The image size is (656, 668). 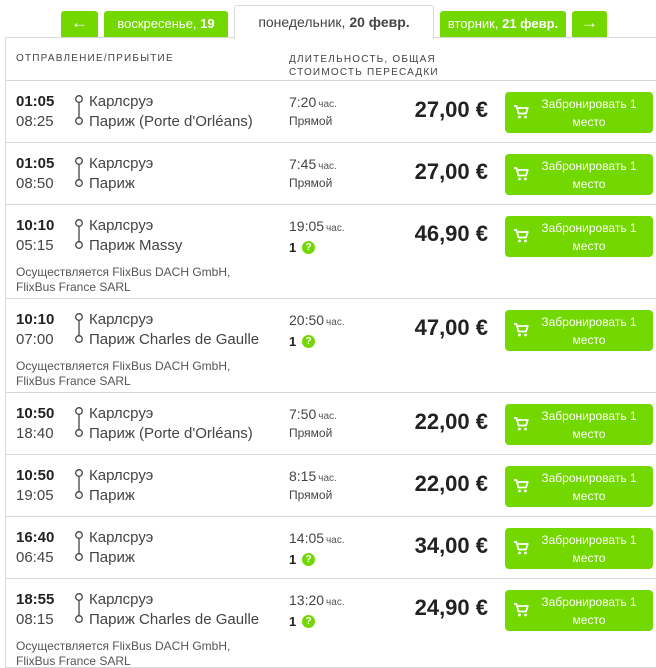 I want to click on duration: 20:50 час., so click(x=317, y=320).